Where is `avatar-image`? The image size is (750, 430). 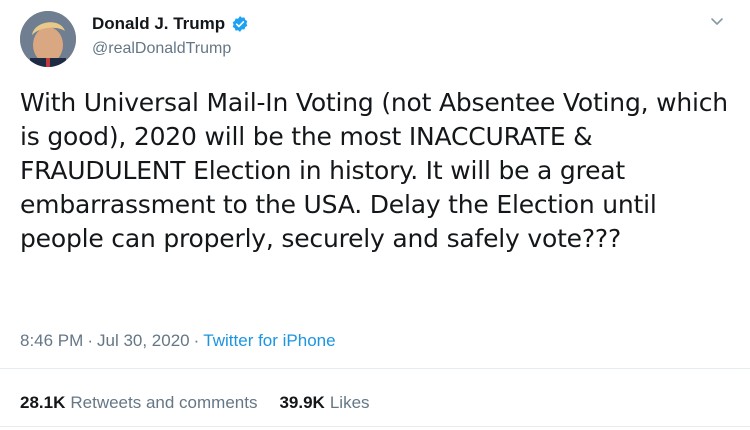
avatar-image is located at coordinates (48, 39).